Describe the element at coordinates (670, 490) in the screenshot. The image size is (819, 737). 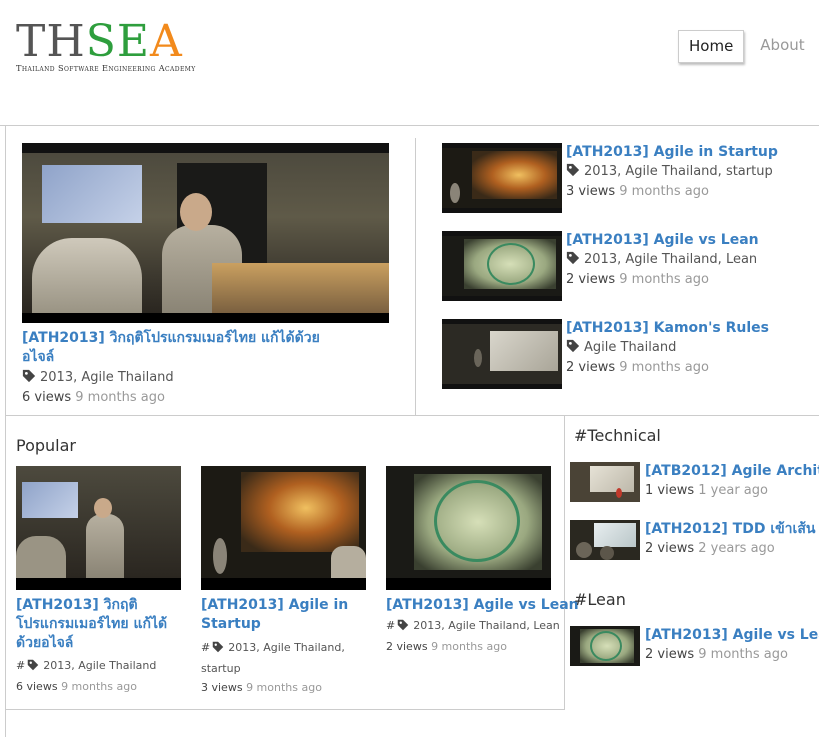
I see `view-count: 1 views` at that location.